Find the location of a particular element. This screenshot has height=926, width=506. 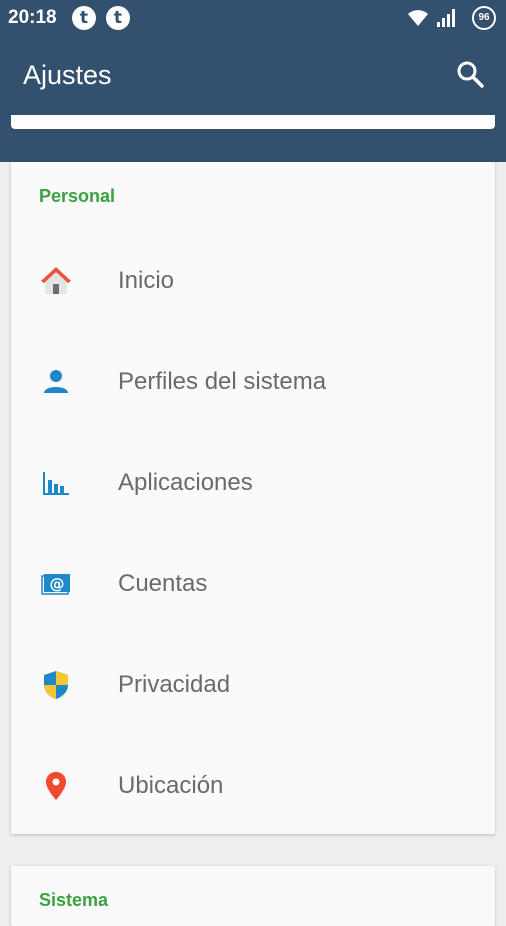

settings-item-label: Privacidad is located at coordinates (174, 684).